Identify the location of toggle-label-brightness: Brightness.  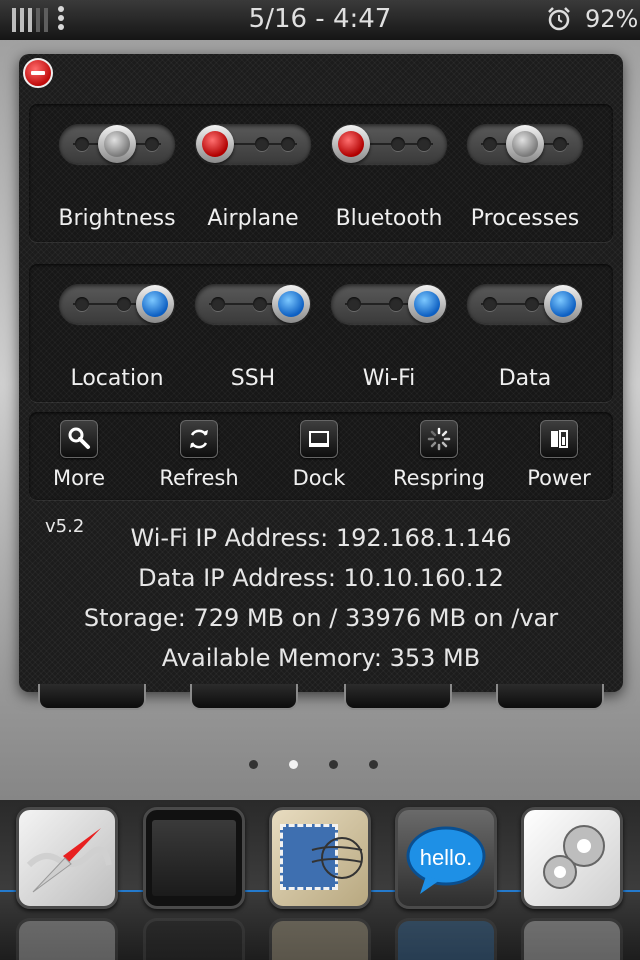
(117, 218).